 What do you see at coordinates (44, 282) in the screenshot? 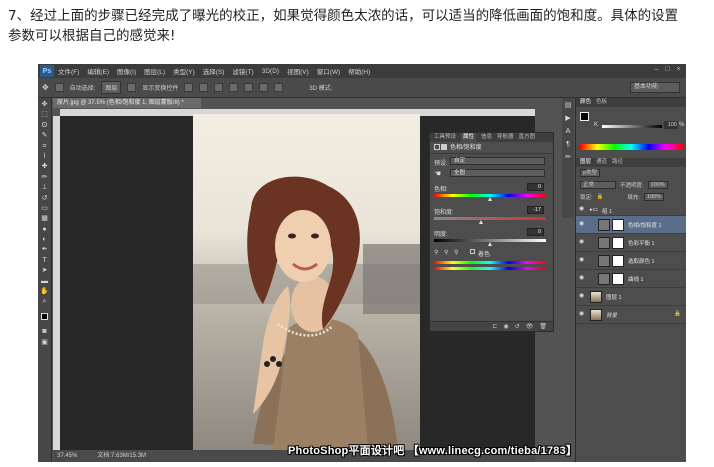
I see `shape-icon: ▬` at bounding box center [44, 282].